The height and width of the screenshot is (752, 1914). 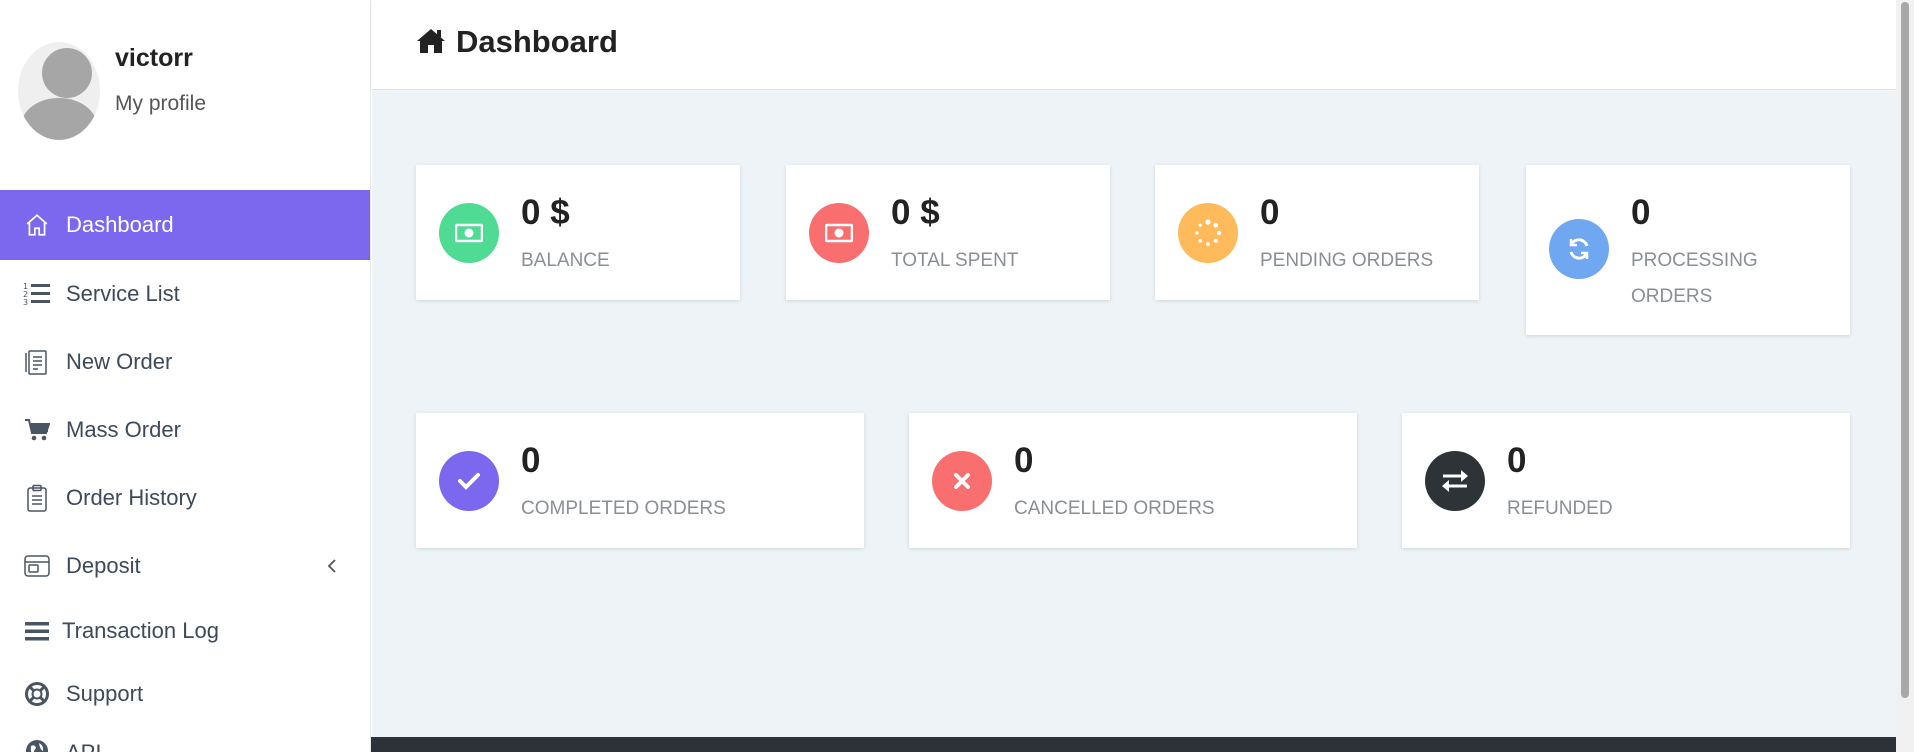 What do you see at coordinates (1694, 278) in the screenshot?
I see `stat-label: PROCESSING ORDERS` at bounding box center [1694, 278].